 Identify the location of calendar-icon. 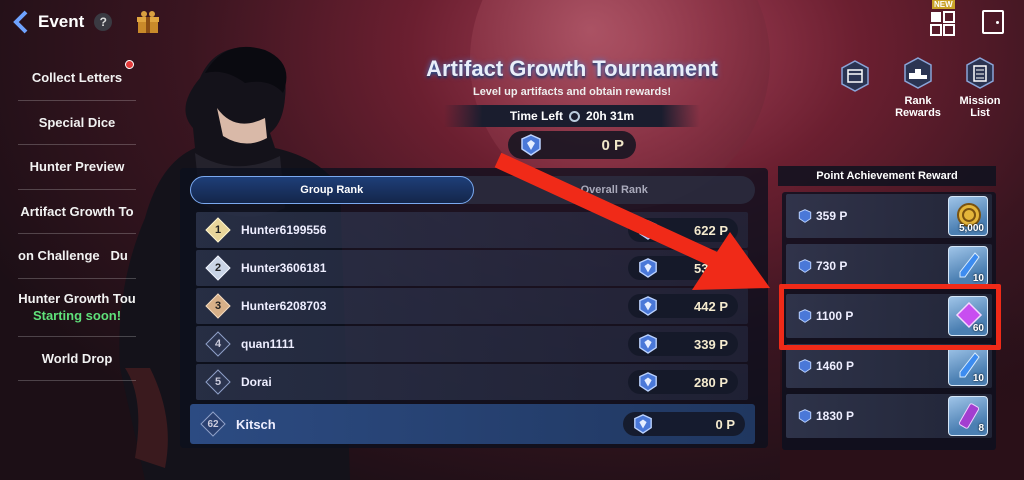
(855, 76).